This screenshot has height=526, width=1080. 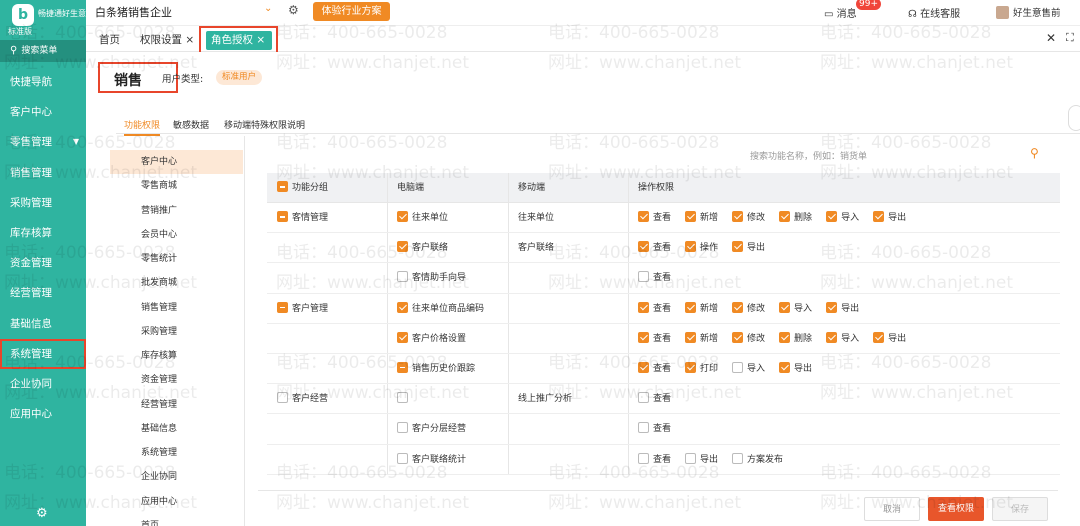 What do you see at coordinates (1070, 38) in the screenshot?
I see `fullscreen-icon: ⛶` at bounding box center [1070, 38].